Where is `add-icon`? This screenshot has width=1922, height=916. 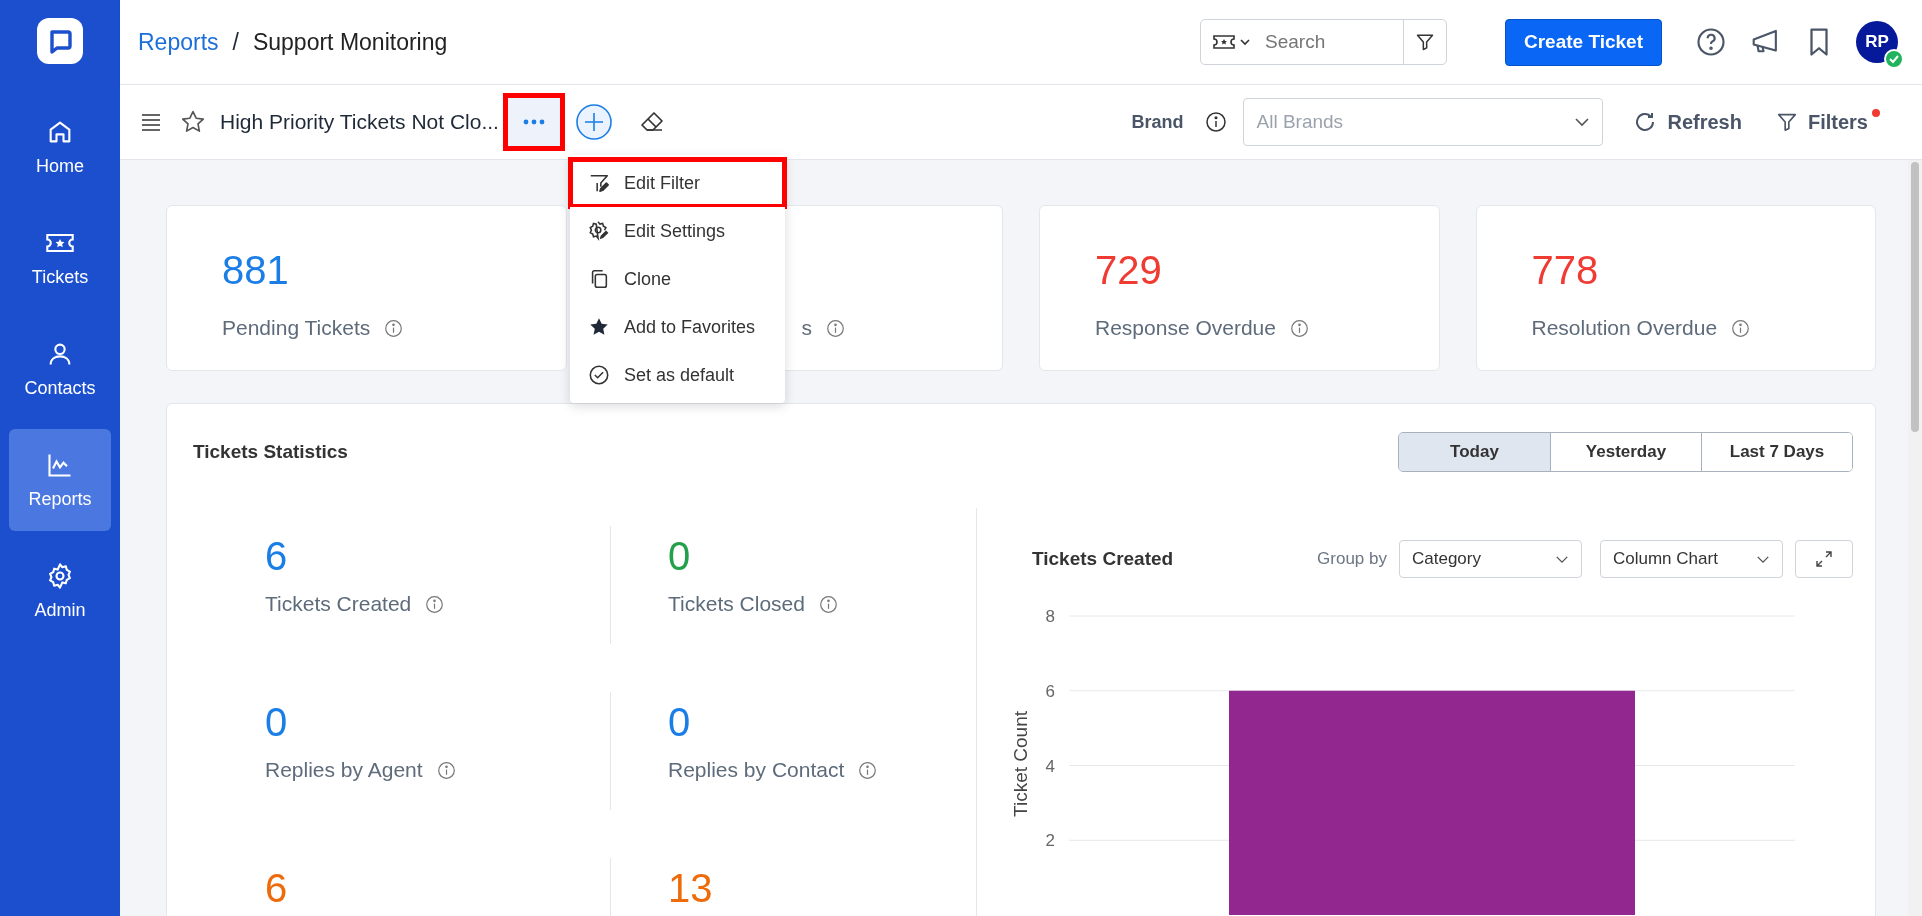
add-icon is located at coordinates (593, 122).